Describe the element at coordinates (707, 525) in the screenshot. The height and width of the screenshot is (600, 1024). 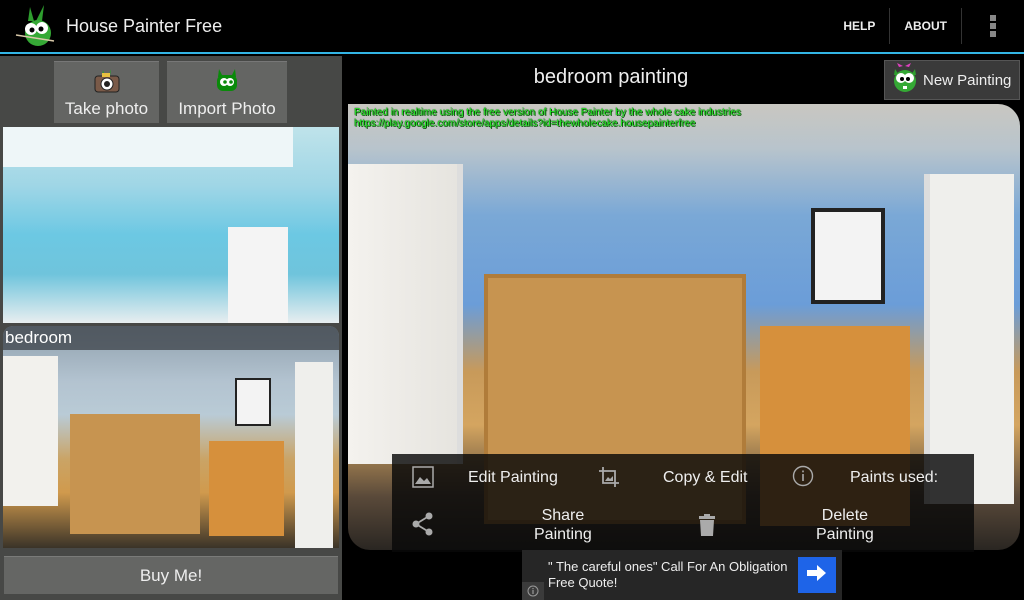
I see `trash-icon` at that location.